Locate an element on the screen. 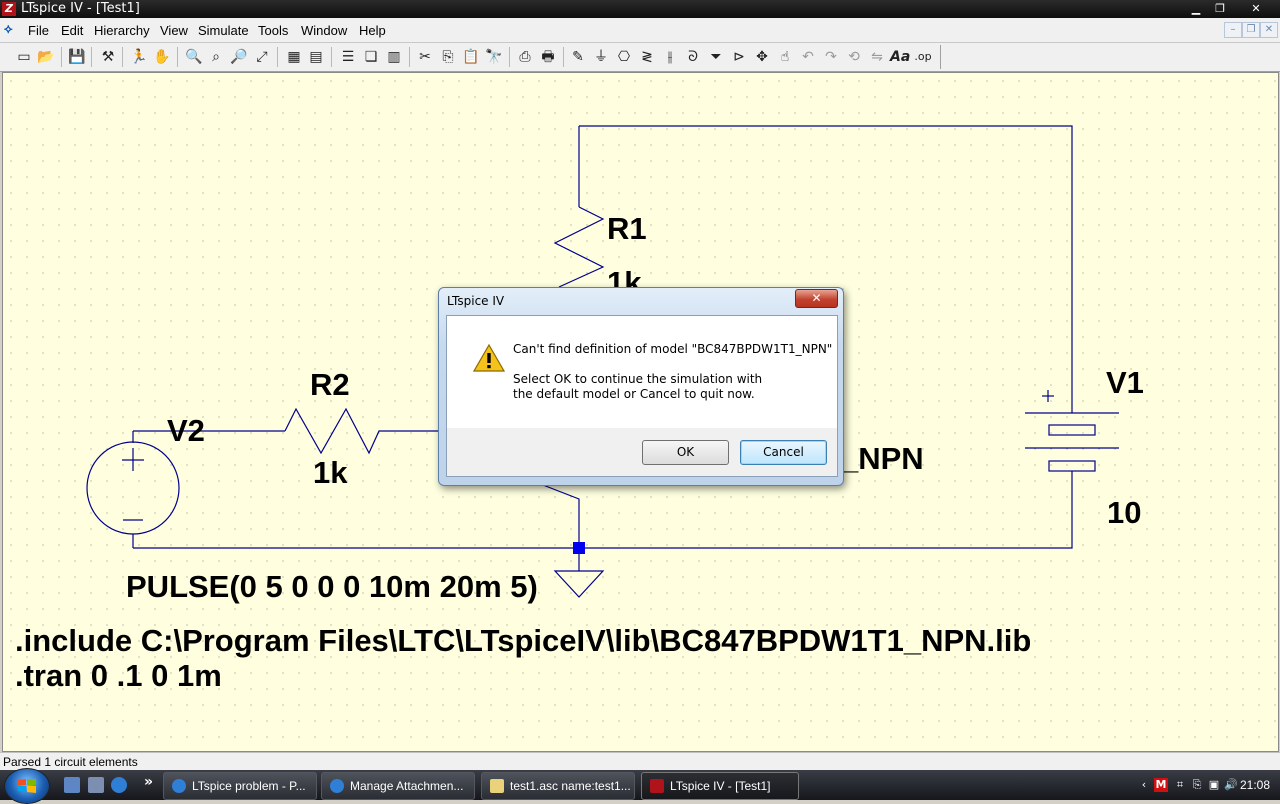  display-icon: ▣ is located at coordinates (1214, 785).